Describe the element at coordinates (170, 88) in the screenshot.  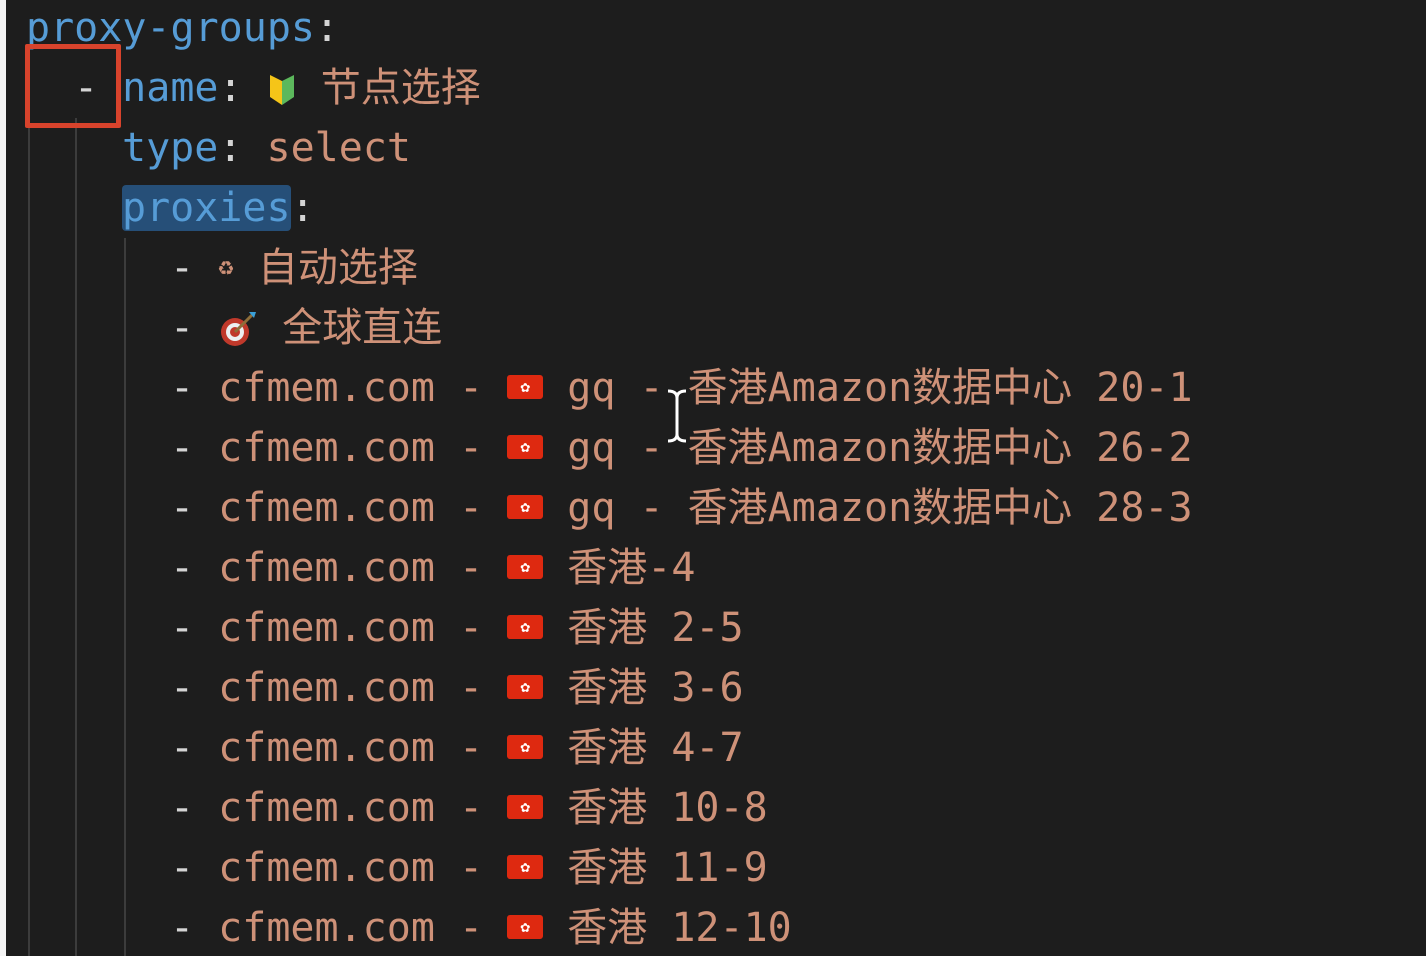
I see `yaml-key-name: name` at that location.